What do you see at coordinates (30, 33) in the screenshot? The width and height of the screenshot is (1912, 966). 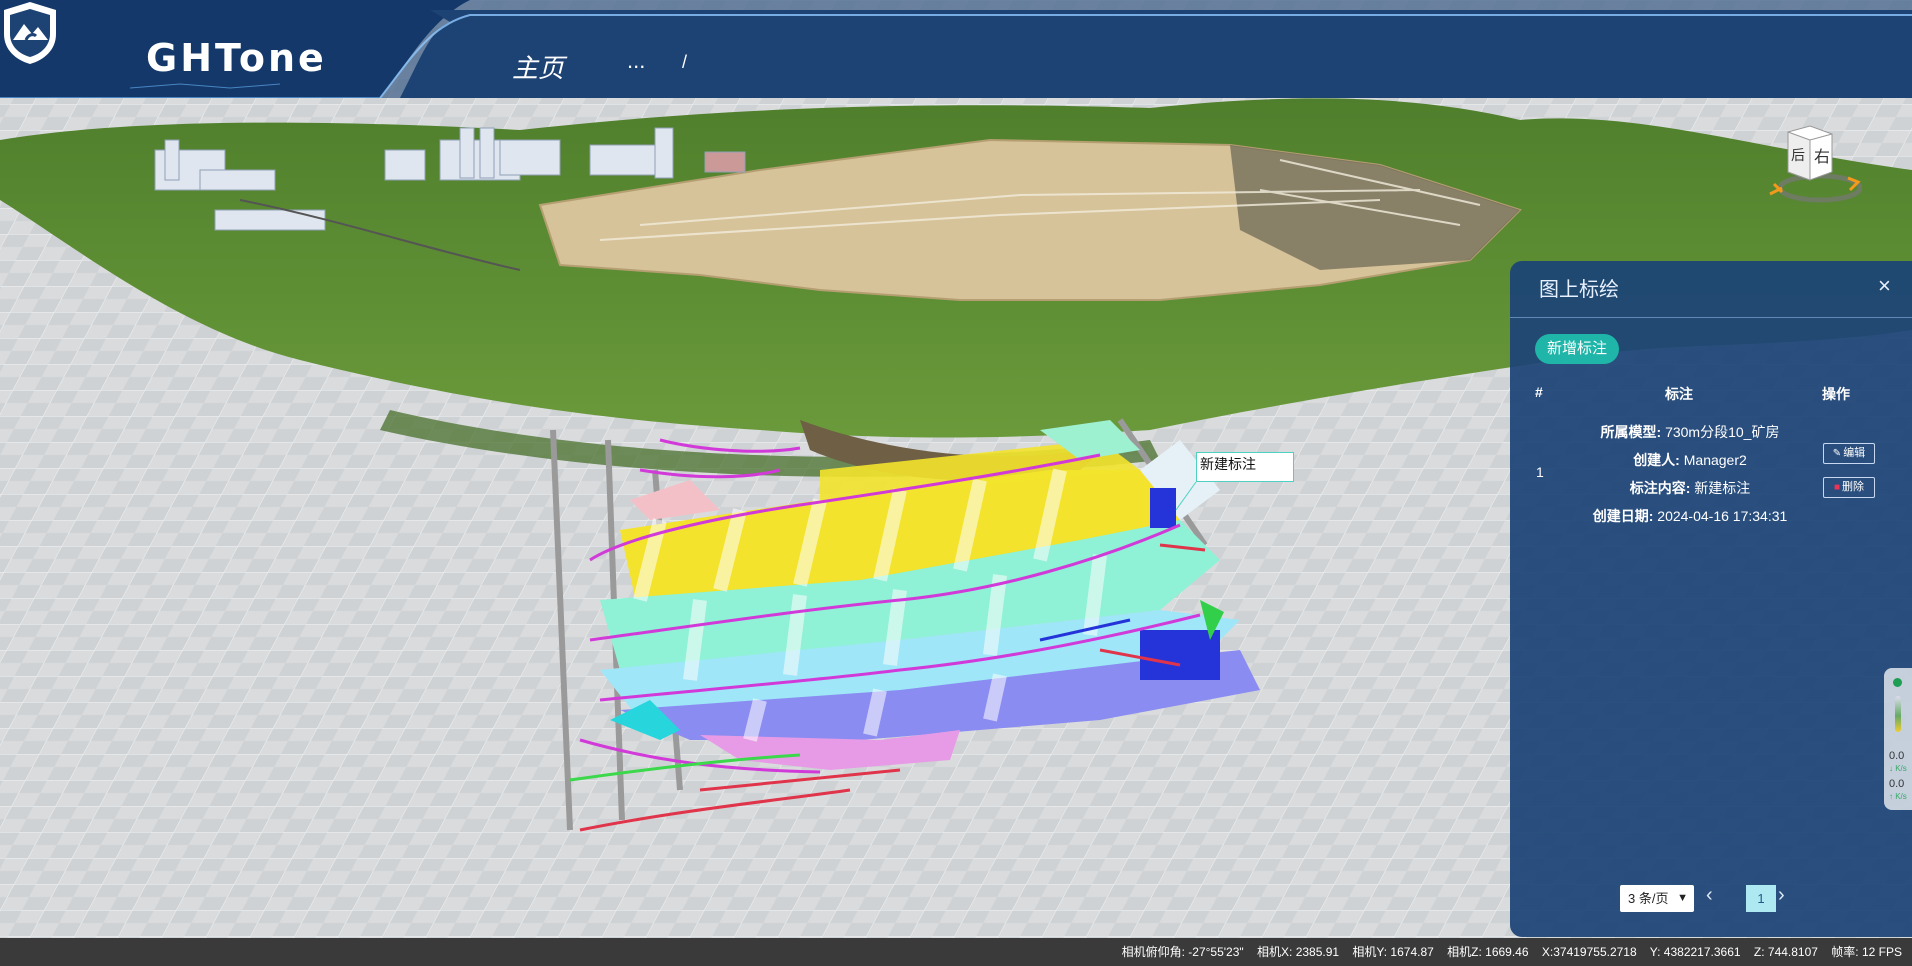 I see `brand-logo-icon` at bounding box center [30, 33].